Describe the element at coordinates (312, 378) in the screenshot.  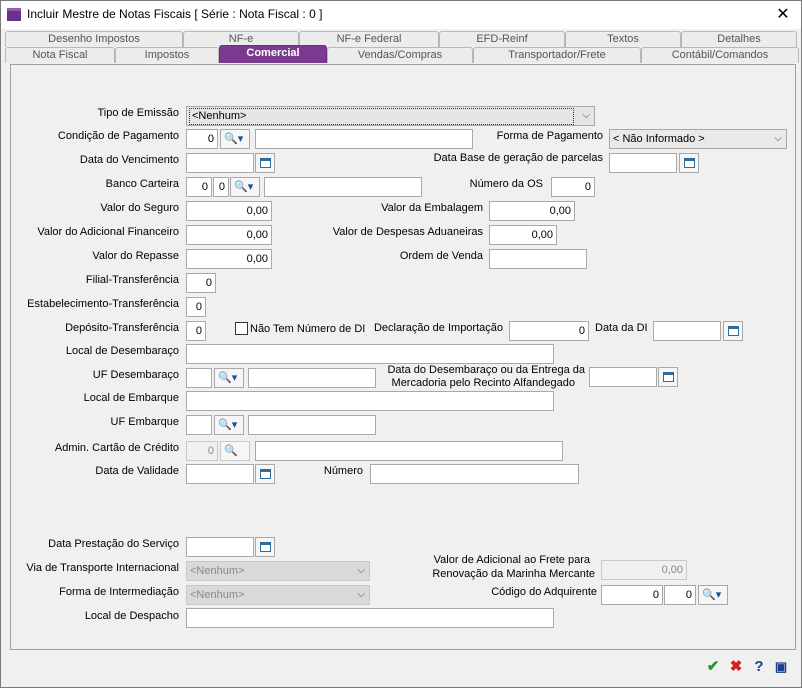
I see `uf-desembaraco-desc` at that location.